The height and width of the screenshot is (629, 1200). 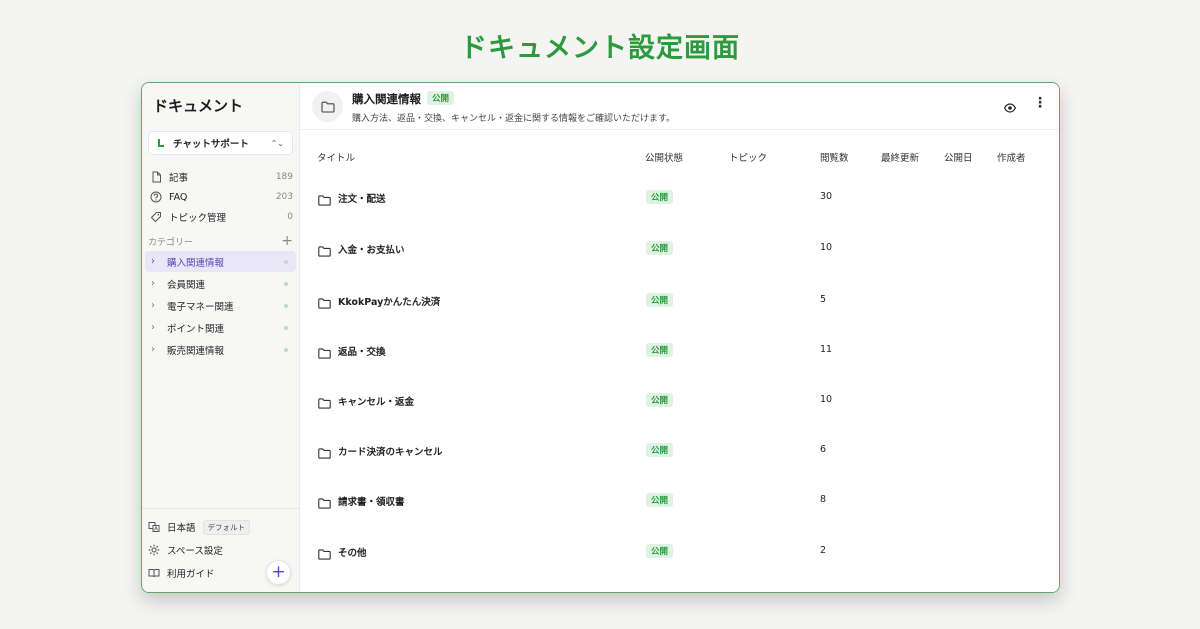 I want to click on question-icon, so click(x=156, y=197).